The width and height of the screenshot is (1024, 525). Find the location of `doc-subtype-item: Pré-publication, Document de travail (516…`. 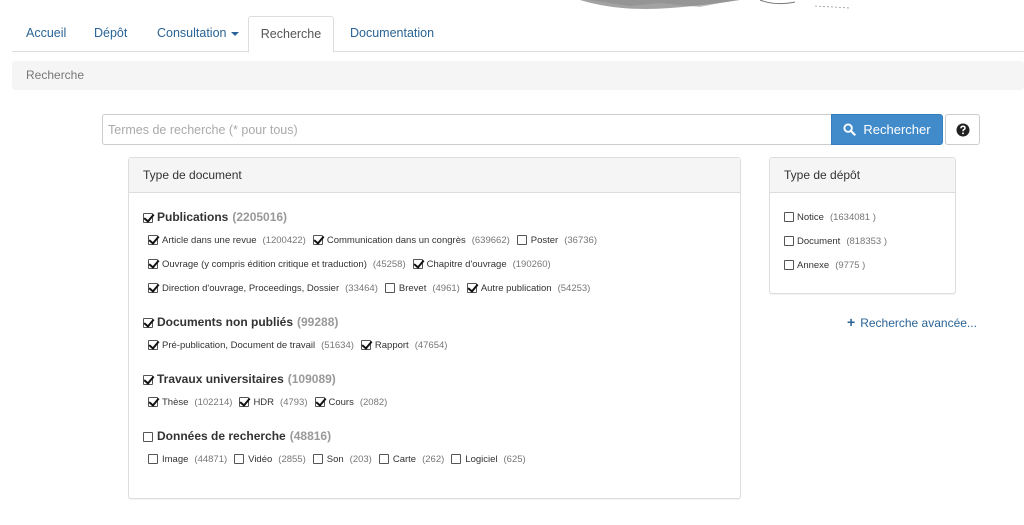

doc-subtype-item: Pré-publication, Document de travail (516… is located at coordinates (251, 345).